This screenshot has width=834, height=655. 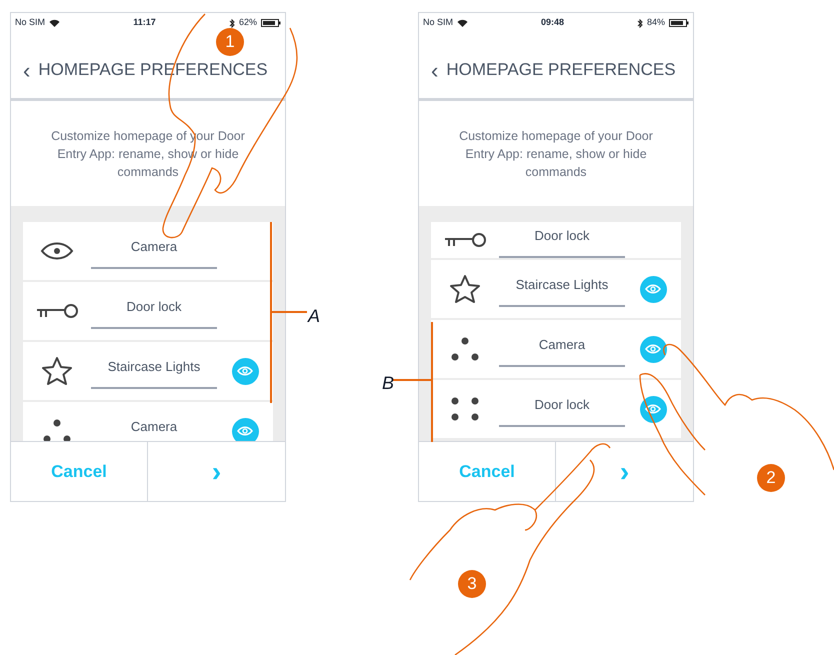 What do you see at coordinates (655, 23) in the screenshot?
I see `battery-text: 84%` at bounding box center [655, 23].